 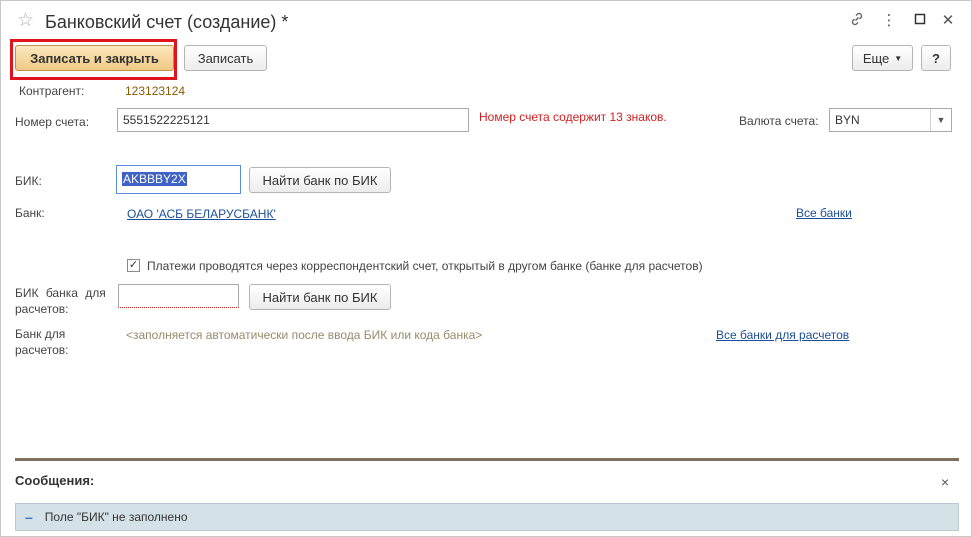 I want to click on messages-divider, so click(x=487, y=459).